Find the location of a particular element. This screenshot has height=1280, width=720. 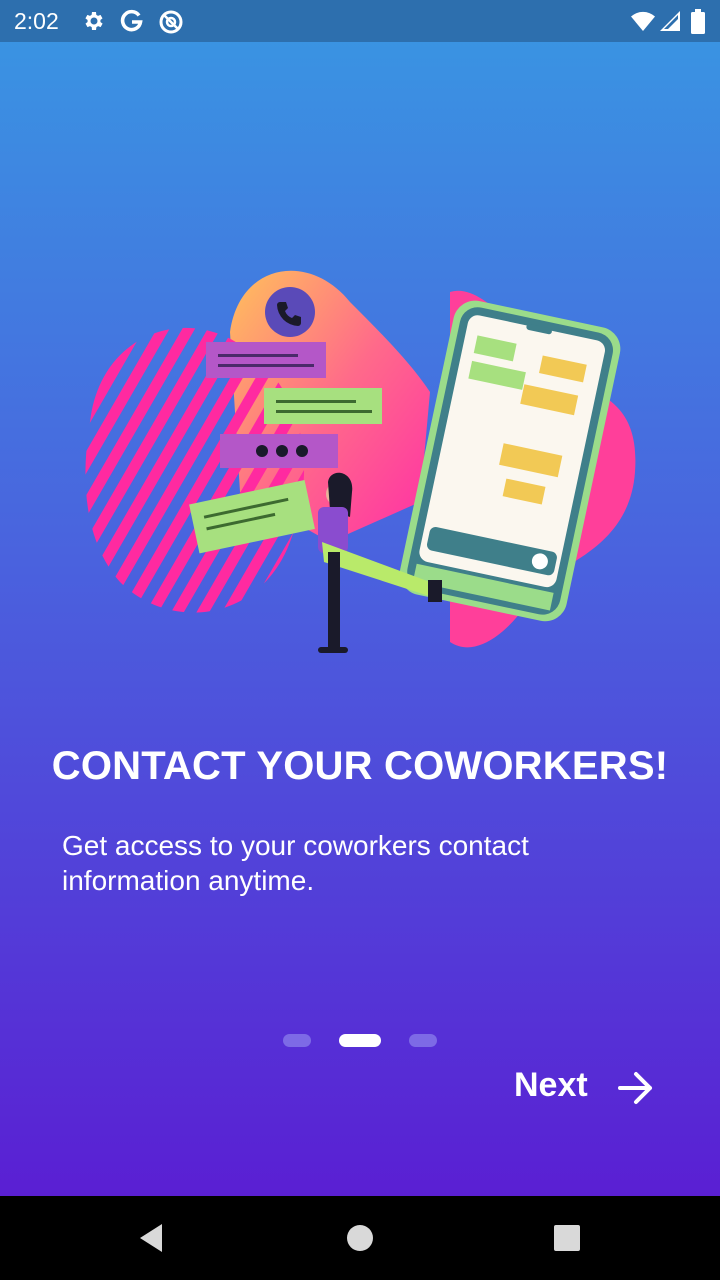

status-bar: 2:02 is located at coordinates (360, 21).